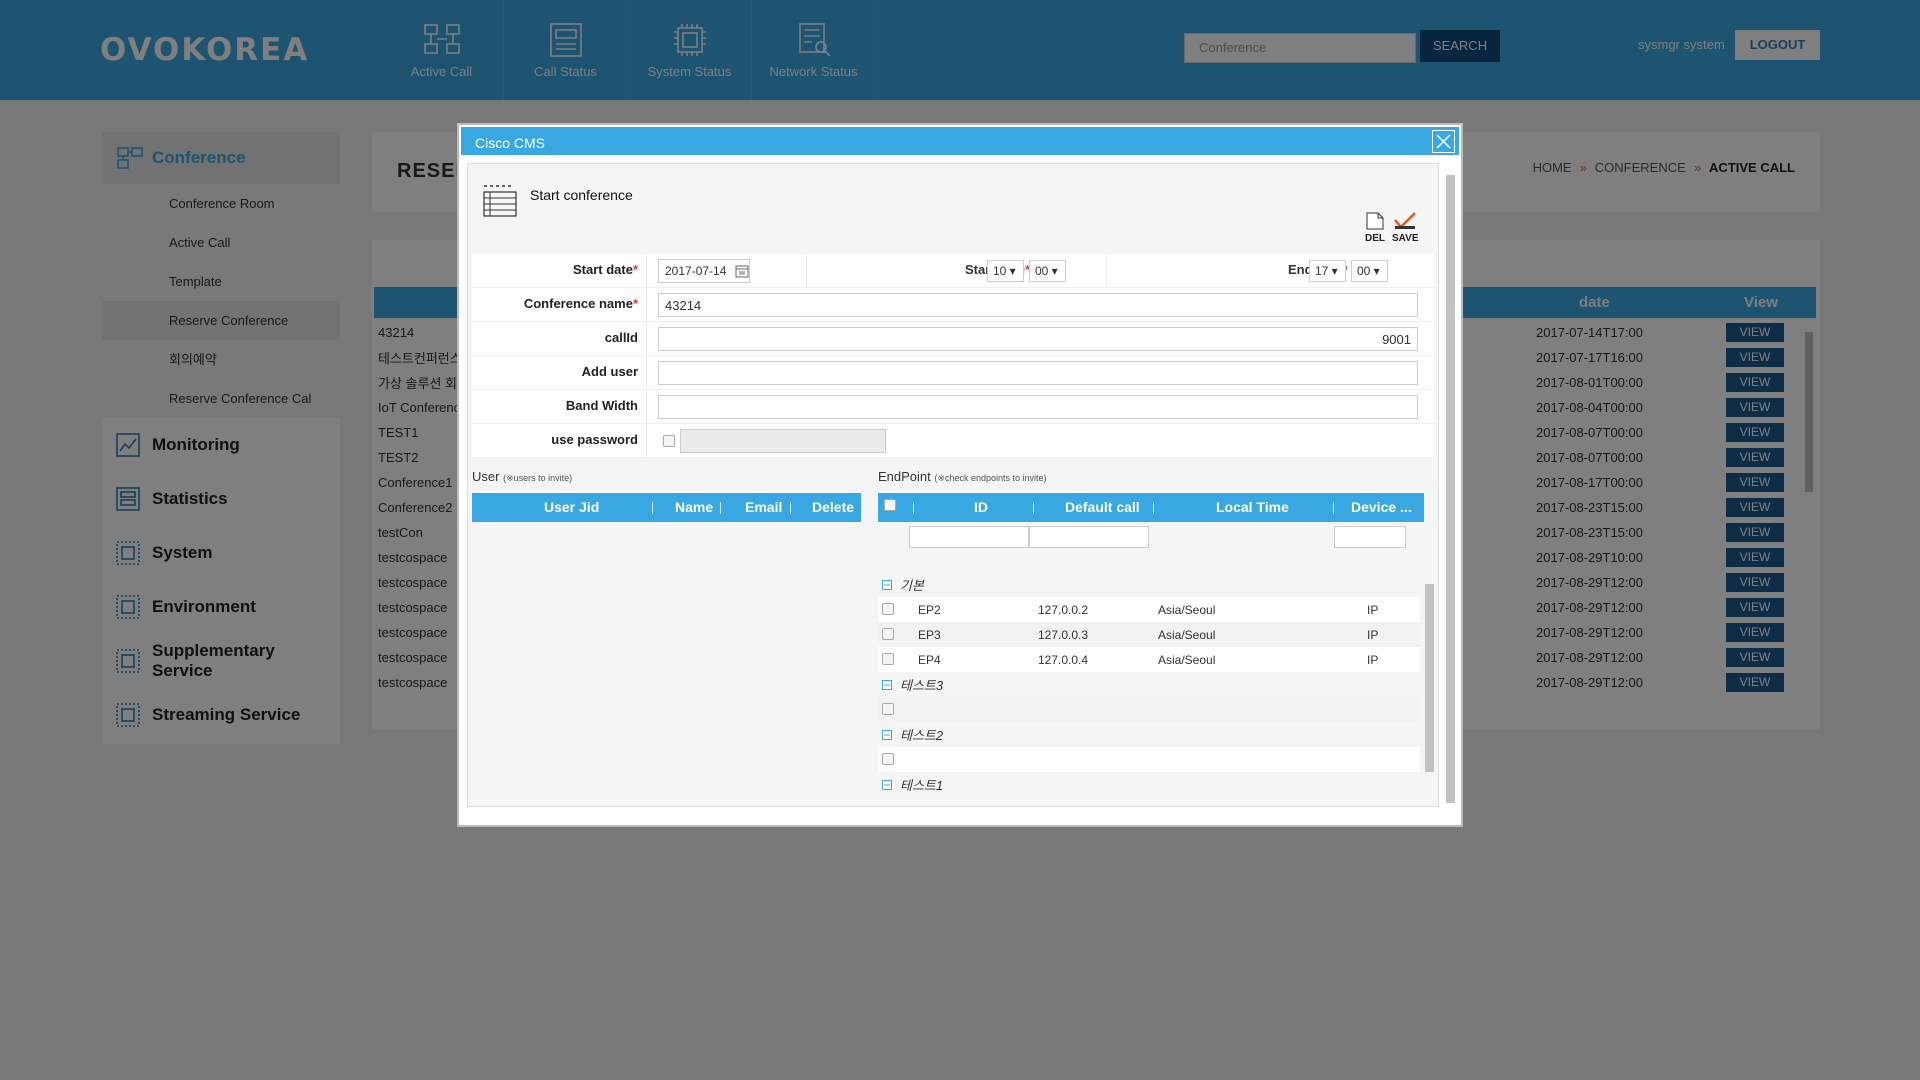 This screenshot has width=1920, height=1080. What do you see at coordinates (559, 406) in the screenshot?
I see `band-width-label: Band Width` at bounding box center [559, 406].